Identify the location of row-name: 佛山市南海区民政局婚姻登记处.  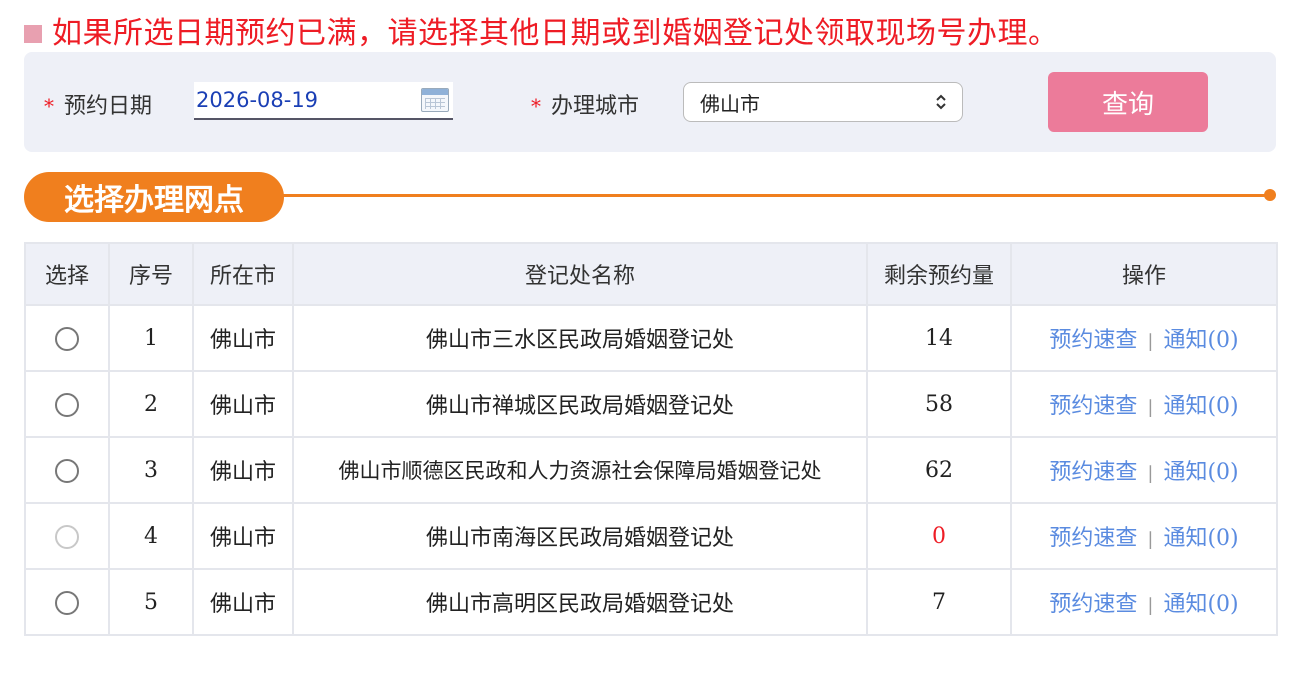
(580, 536).